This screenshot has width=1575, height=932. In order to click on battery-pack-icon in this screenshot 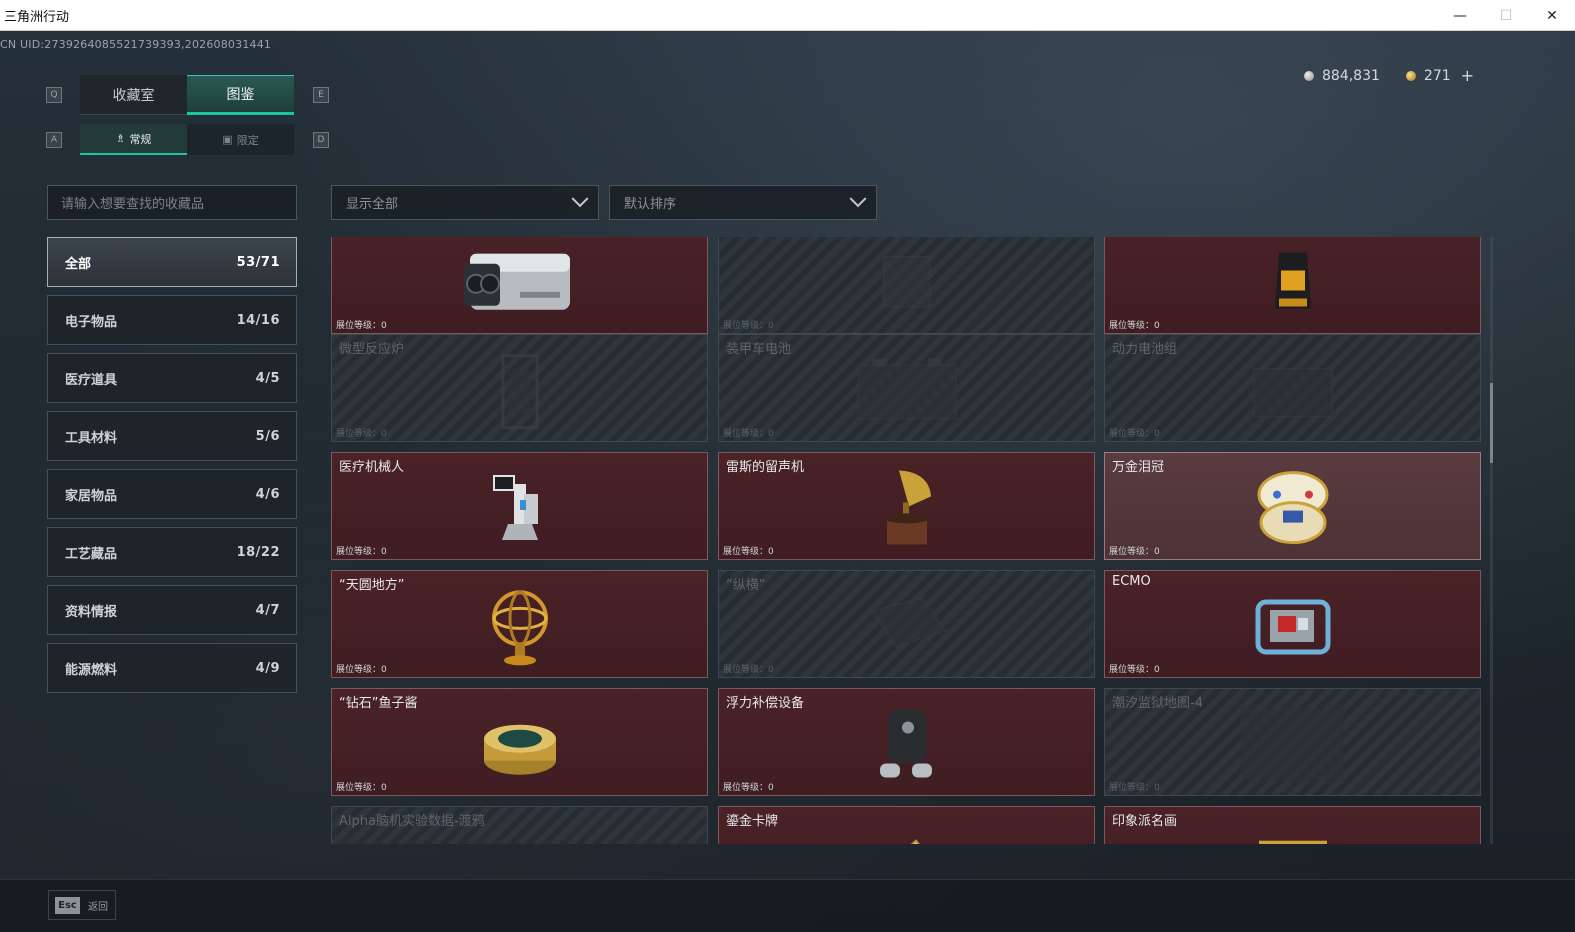, I will do `click(1293, 392)`.